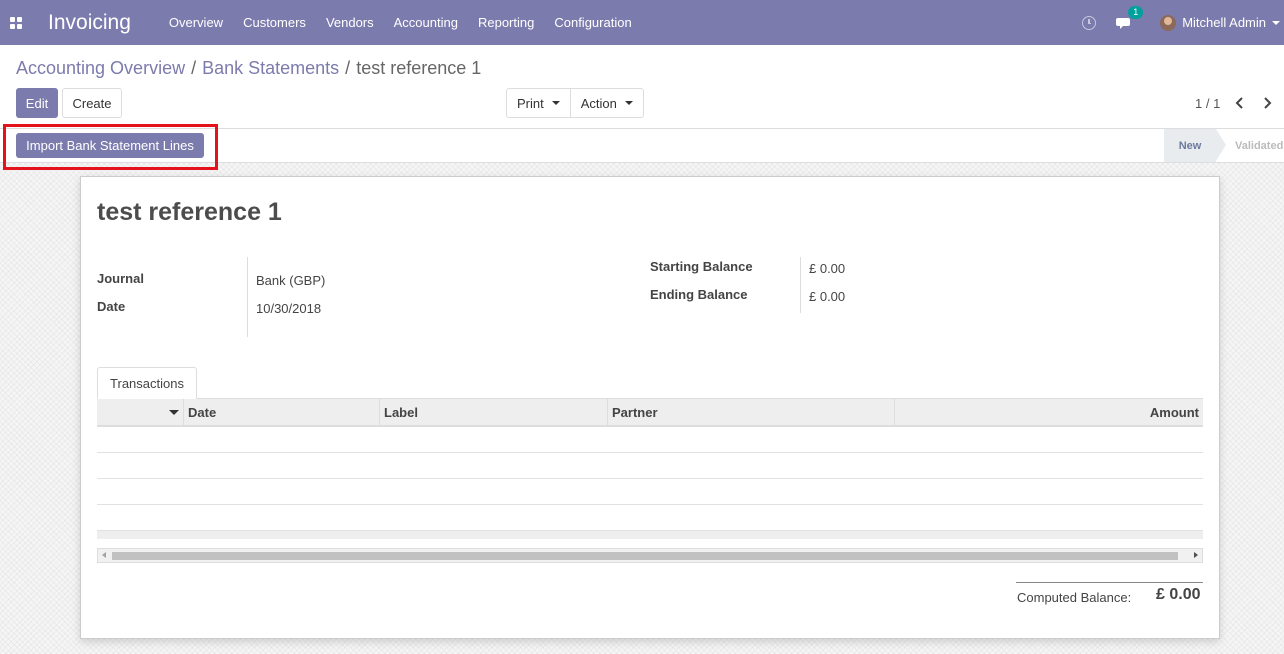 The image size is (1284, 654). What do you see at coordinates (270, 68) in the screenshot?
I see `breadcrumb-bank-statements: Bank Statements` at bounding box center [270, 68].